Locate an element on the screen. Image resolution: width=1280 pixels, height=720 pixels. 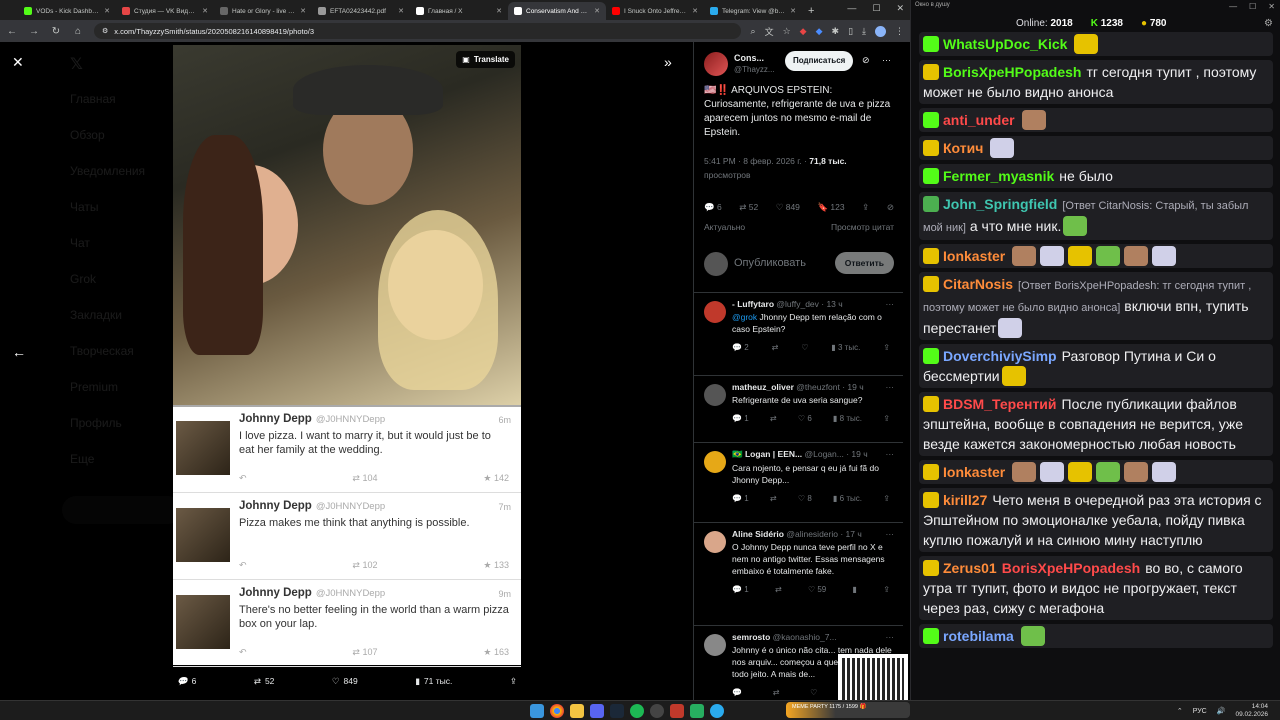
close-window-icon: ✕ is located at coordinates (900, 8).